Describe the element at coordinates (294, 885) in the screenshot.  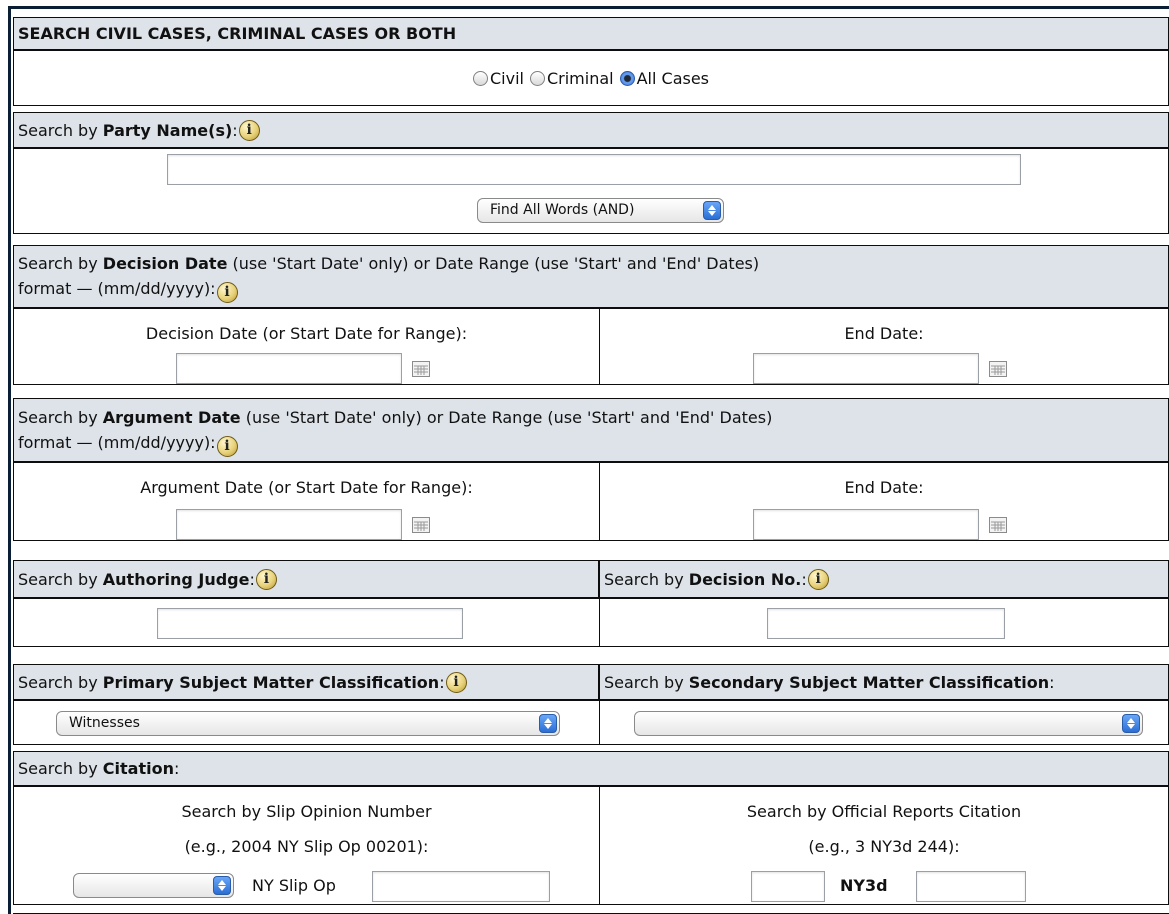
I see `slip-opinion-suffix: NY Slip Op` at that location.